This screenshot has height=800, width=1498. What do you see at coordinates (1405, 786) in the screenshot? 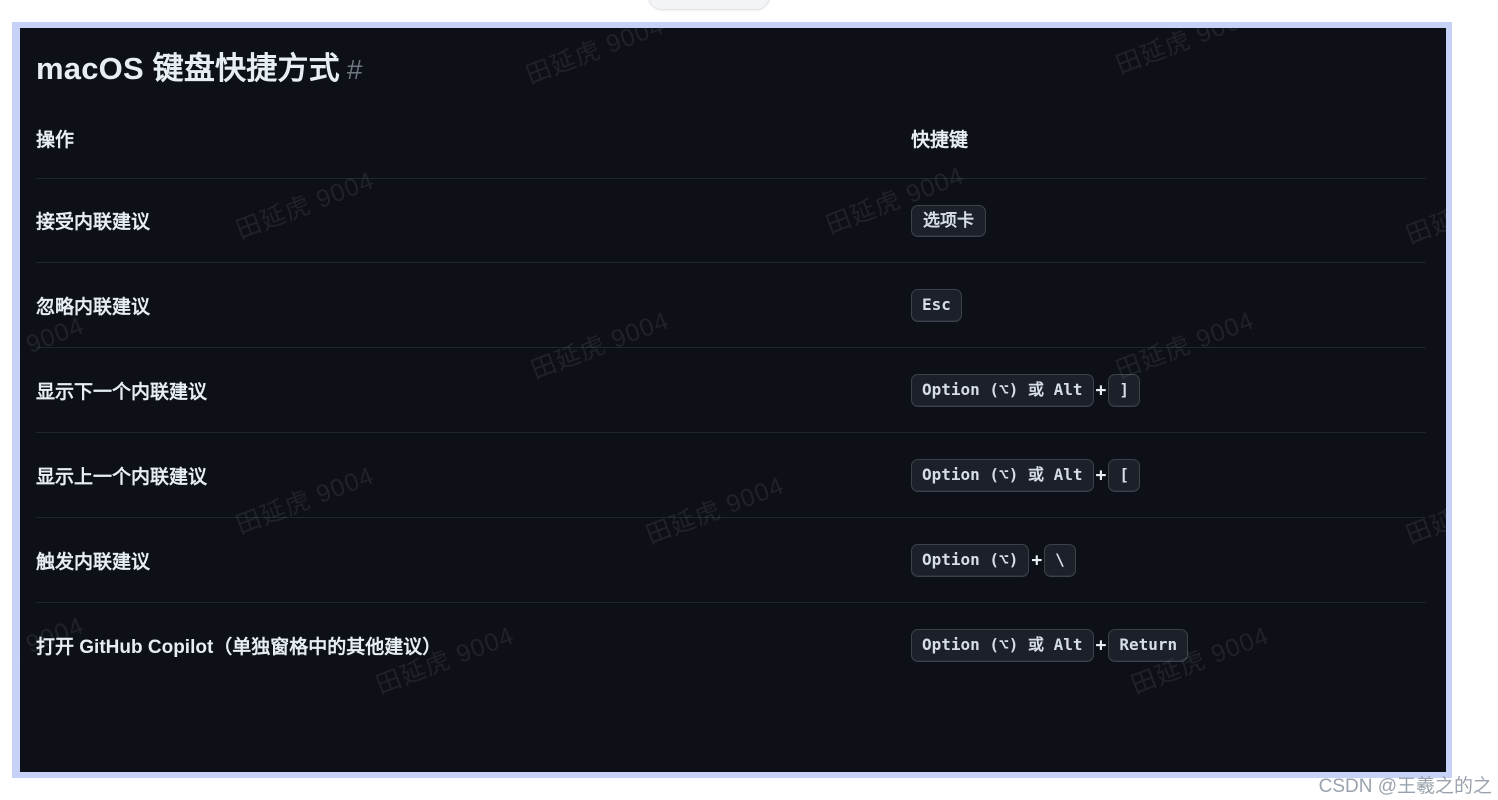
I see `csdn-credit: CSDN @王羲之的之` at bounding box center [1405, 786].